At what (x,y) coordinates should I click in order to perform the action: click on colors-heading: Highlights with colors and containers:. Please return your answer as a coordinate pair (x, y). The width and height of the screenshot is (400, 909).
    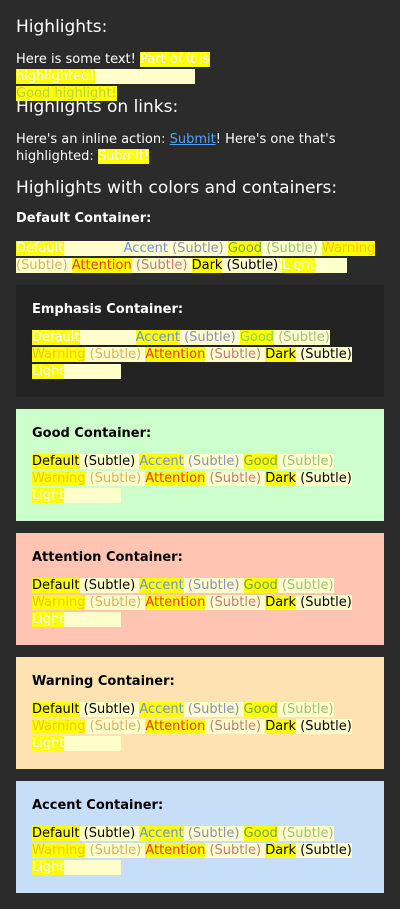
    Looking at the image, I should click on (177, 188).